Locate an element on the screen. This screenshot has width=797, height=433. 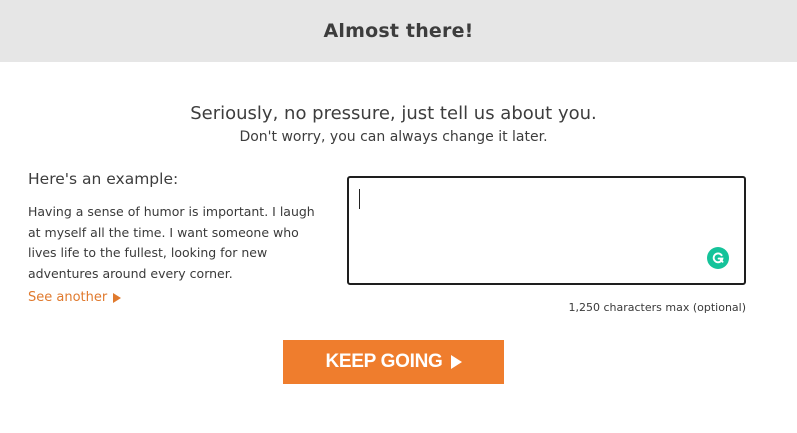
char-limit-hint: 1,250 characters max (optional) is located at coordinates (657, 307).